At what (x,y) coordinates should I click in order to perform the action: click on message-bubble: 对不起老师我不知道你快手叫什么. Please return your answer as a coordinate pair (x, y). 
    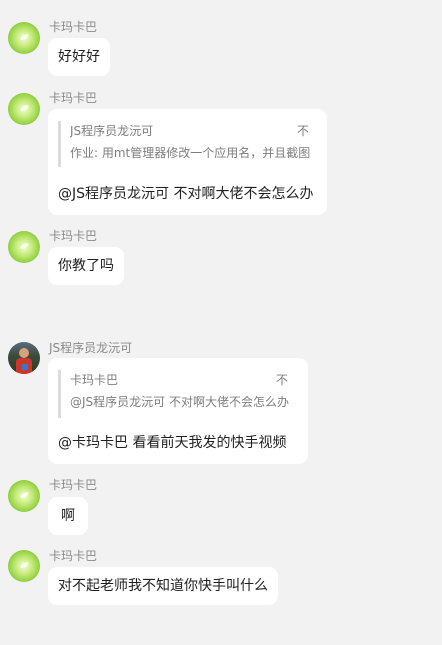
    Looking at the image, I should click on (163, 586).